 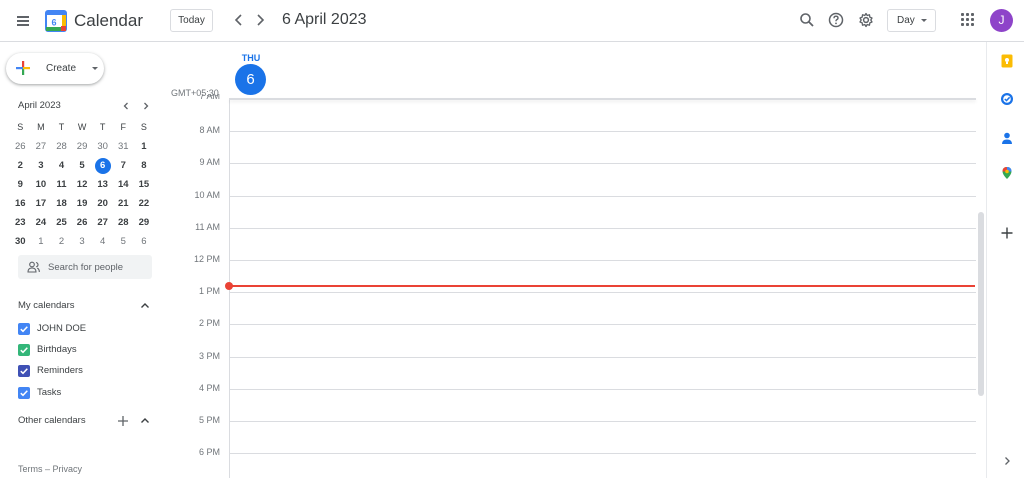 What do you see at coordinates (239, 20) in the screenshot?
I see `chevron-left-icon` at bounding box center [239, 20].